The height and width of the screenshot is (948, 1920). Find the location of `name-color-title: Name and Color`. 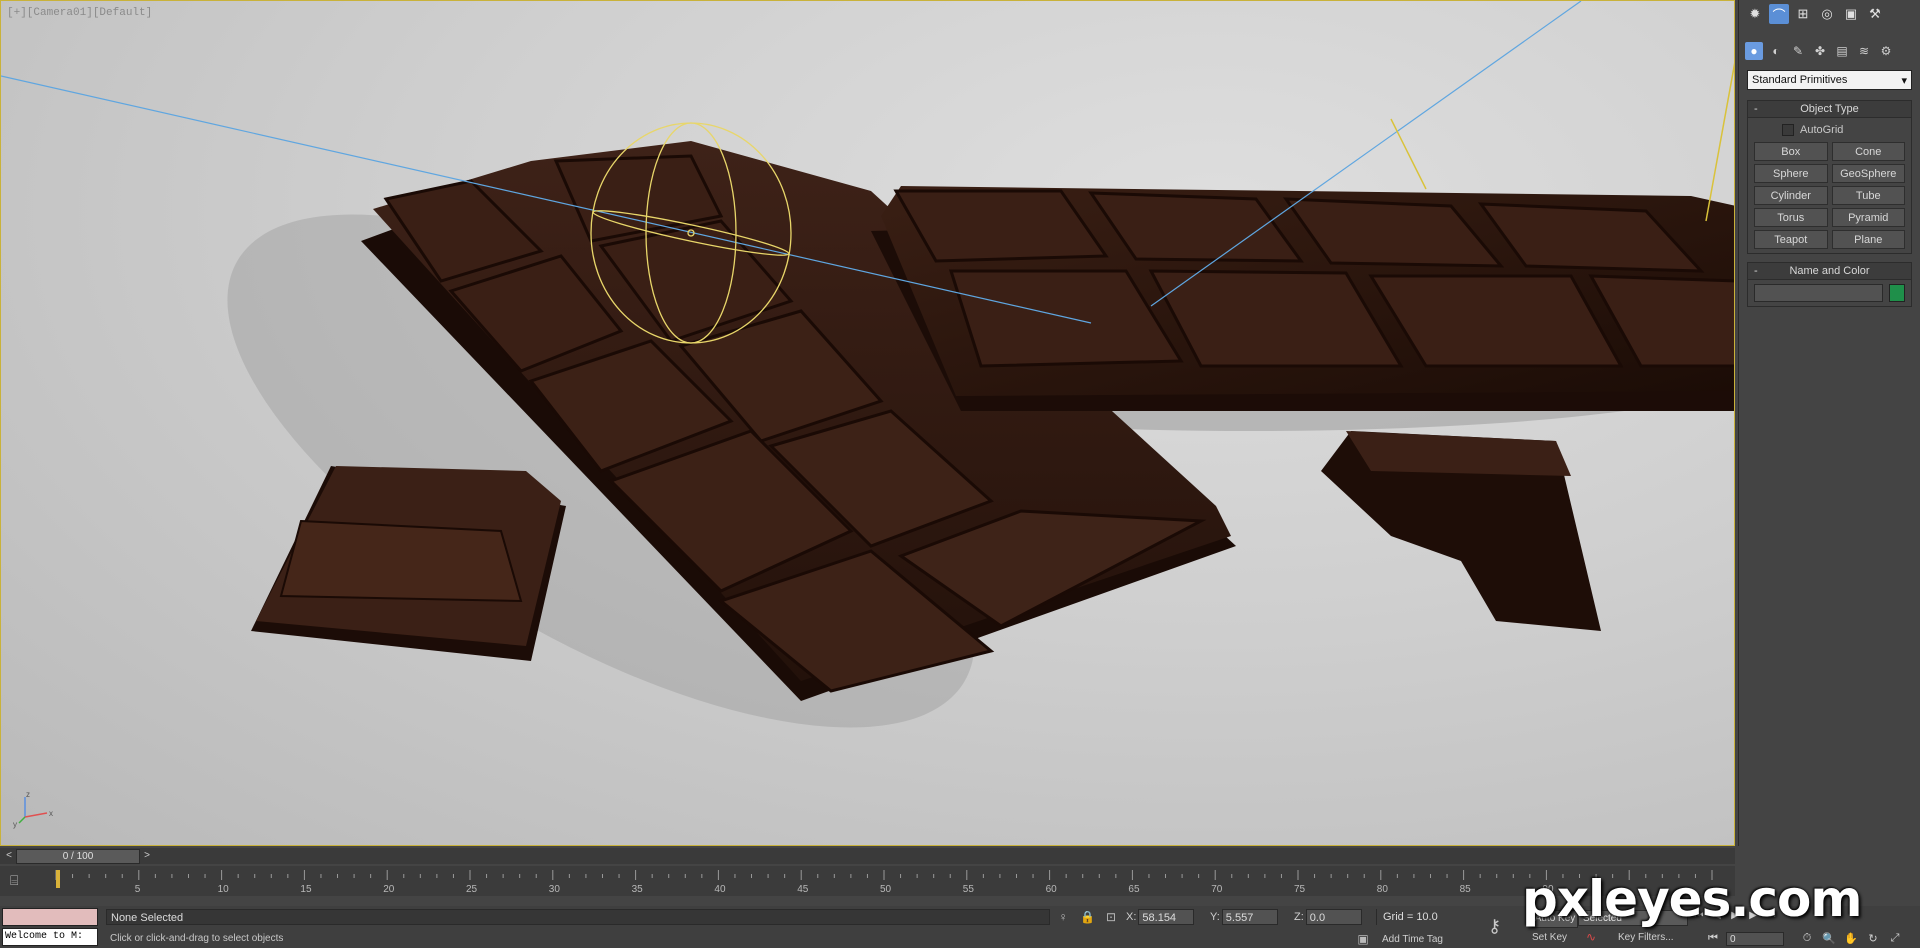

name-color-title: Name and Color is located at coordinates (1829, 271).